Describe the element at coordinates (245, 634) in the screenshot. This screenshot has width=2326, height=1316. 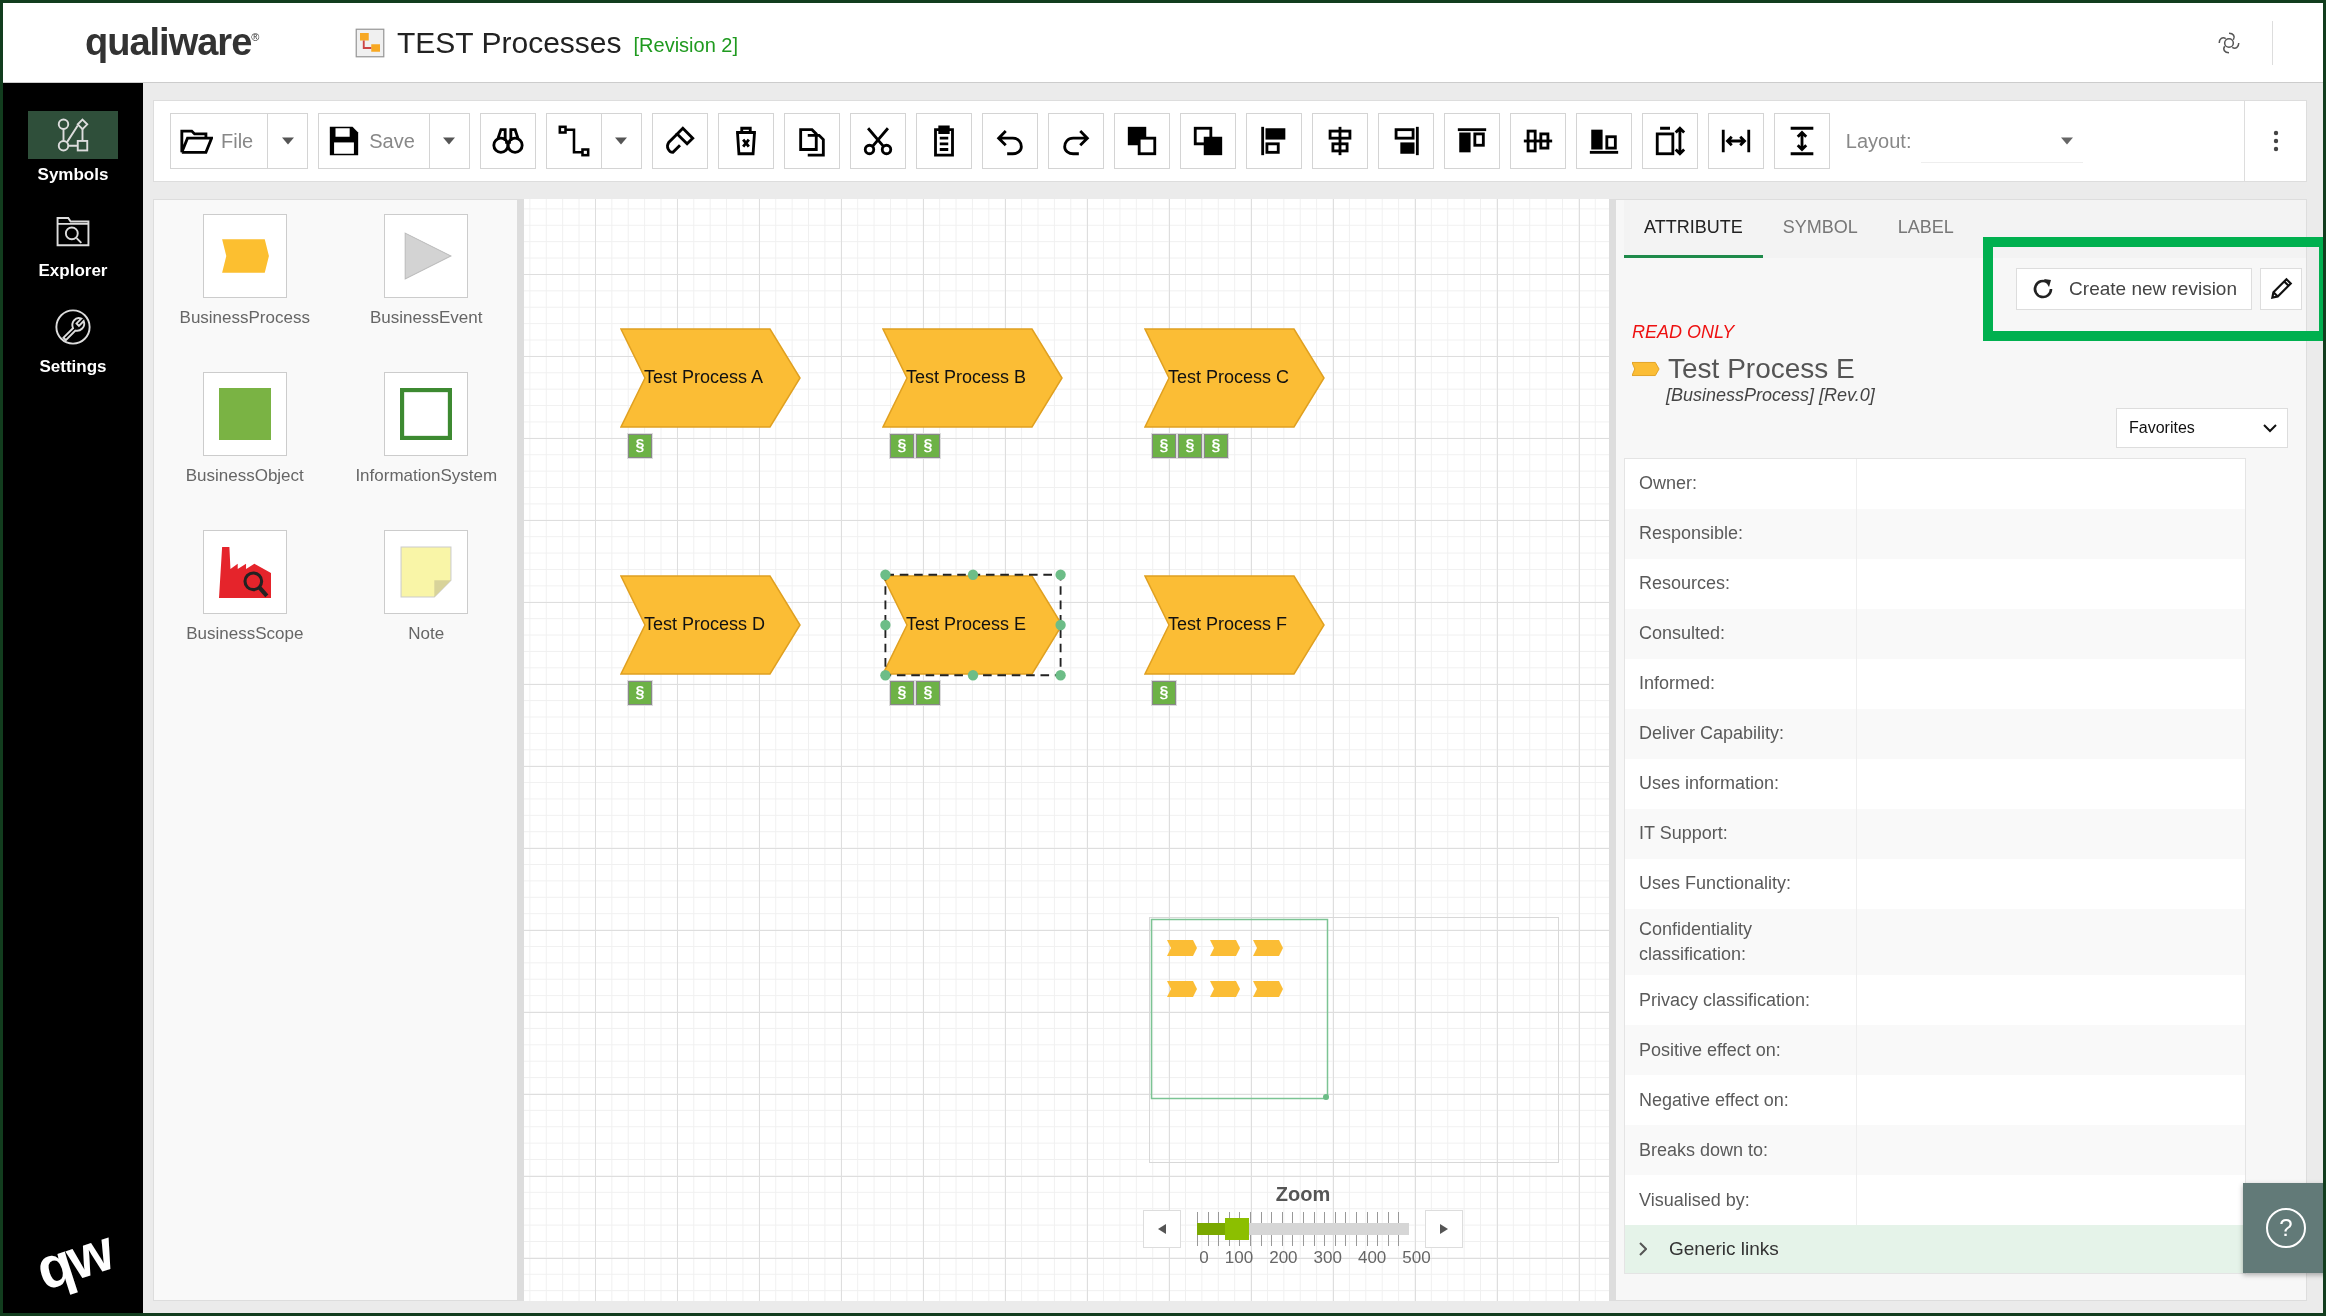
I see `symbol-label: BusinessScope` at that location.